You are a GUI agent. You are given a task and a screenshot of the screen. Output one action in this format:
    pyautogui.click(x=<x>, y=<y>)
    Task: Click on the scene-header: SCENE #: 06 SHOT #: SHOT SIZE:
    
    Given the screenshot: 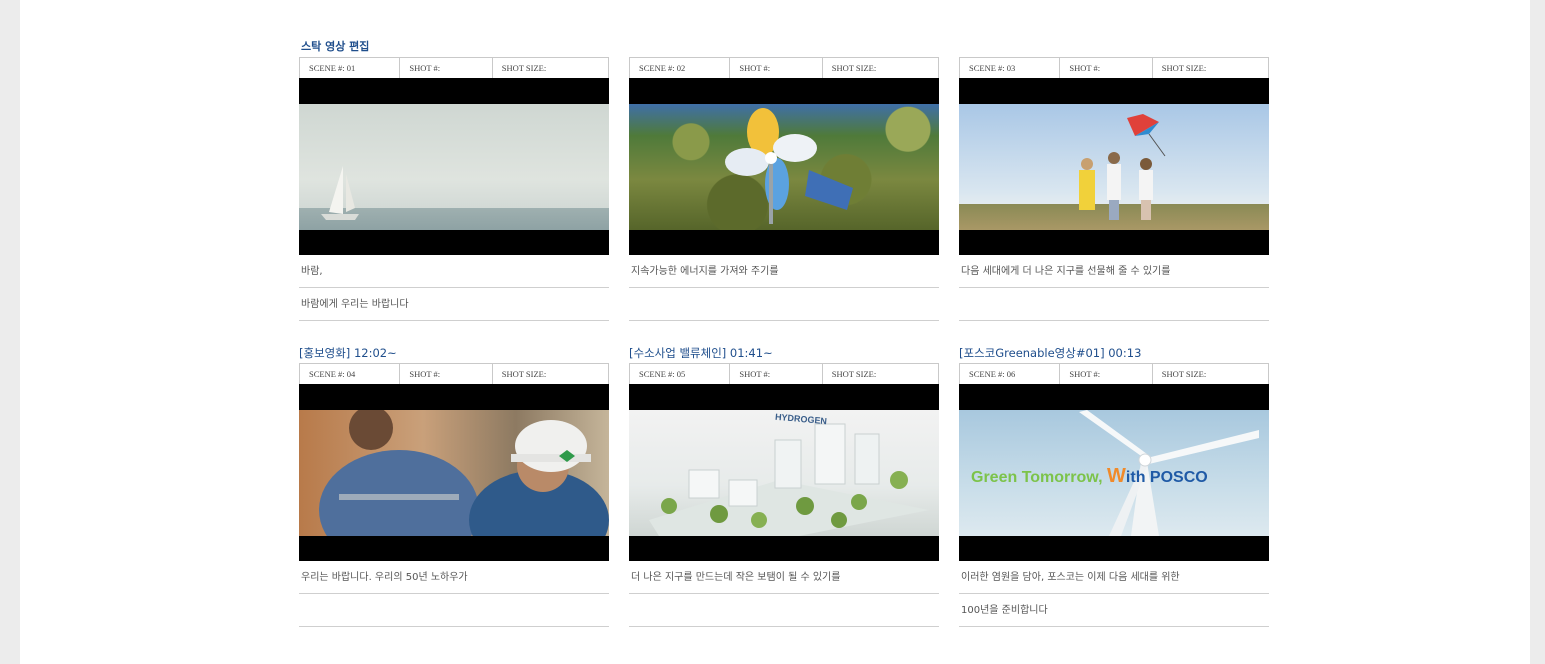 What is the action you would take?
    pyautogui.click(x=1114, y=373)
    